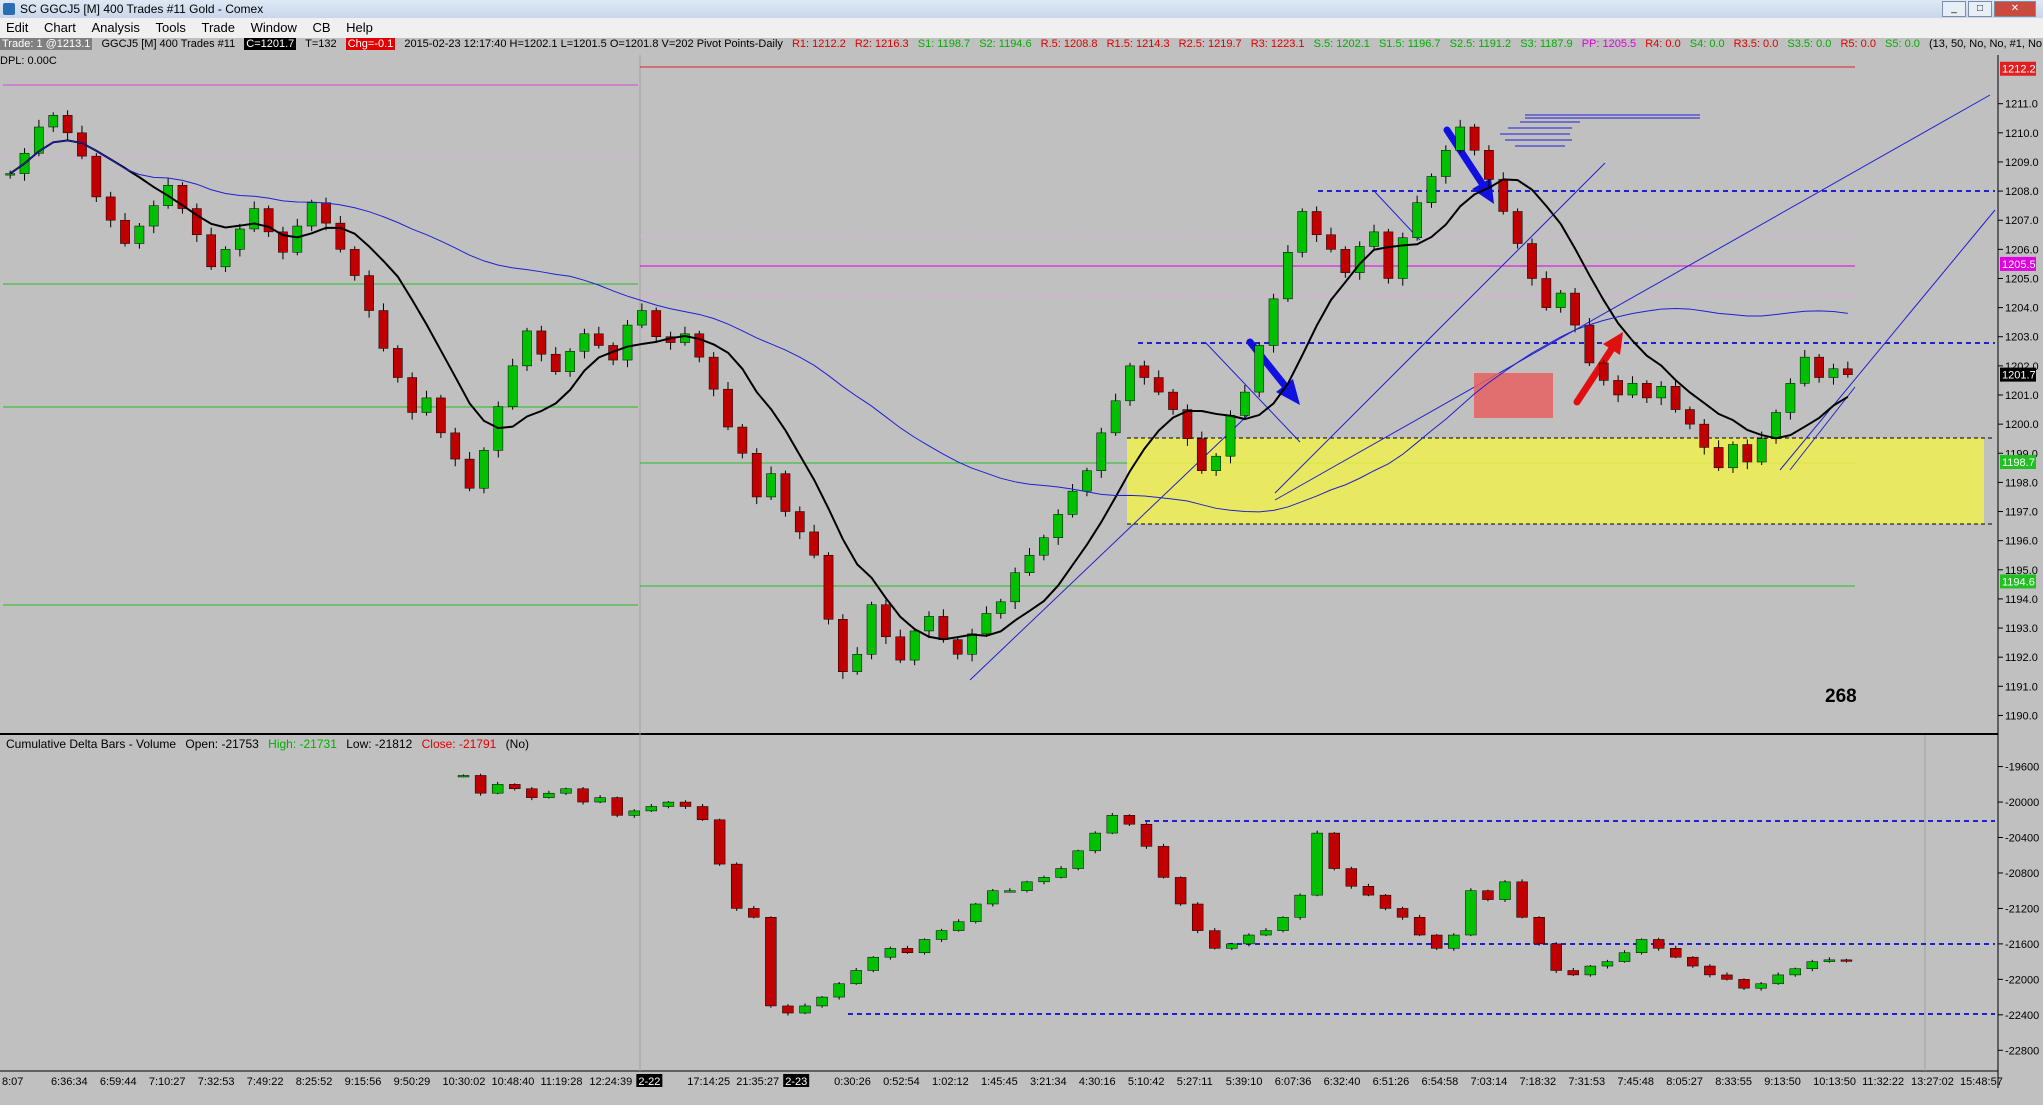  What do you see at coordinates (359, 26) in the screenshot?
I see `menu-help: Help` at bounding box center [359, 26].